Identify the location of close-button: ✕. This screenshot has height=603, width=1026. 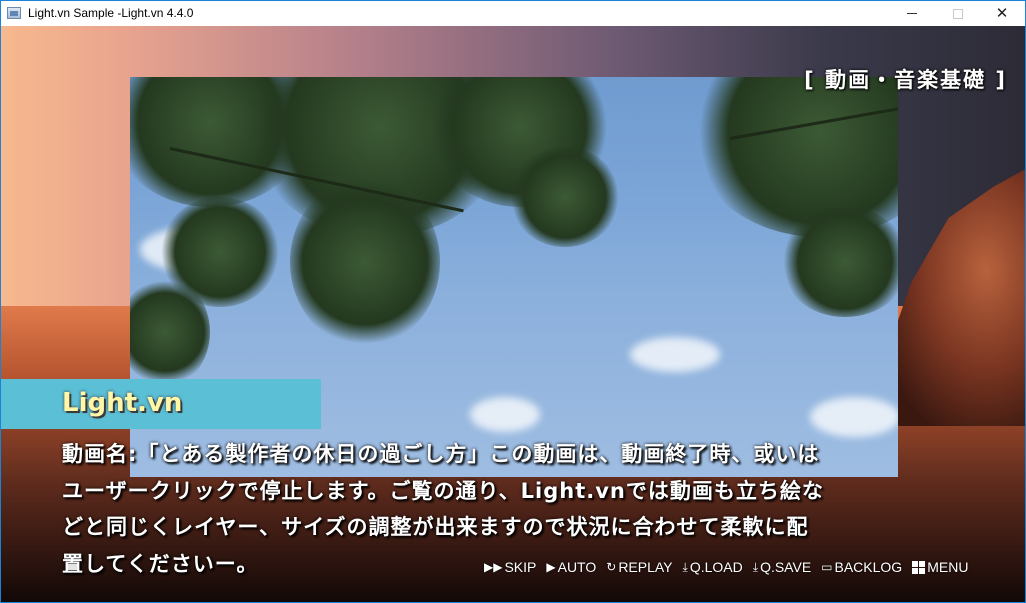
(1002, 13).